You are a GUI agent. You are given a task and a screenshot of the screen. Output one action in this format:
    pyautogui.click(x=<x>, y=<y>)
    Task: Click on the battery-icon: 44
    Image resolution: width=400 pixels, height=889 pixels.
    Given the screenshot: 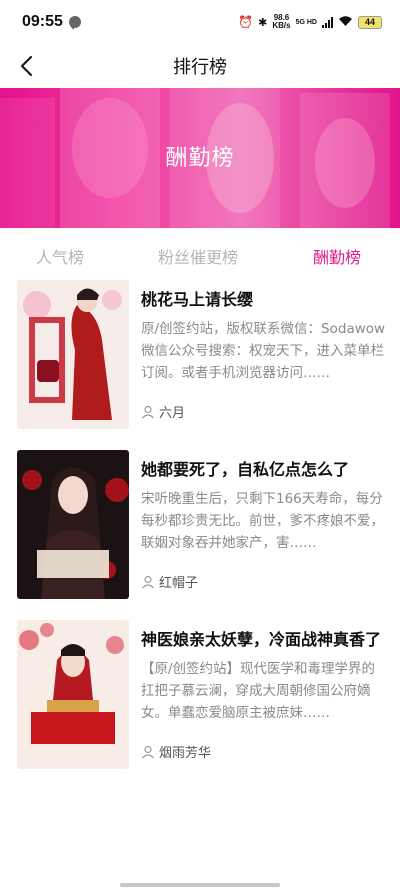 What is the action you would take?
    pyautogui.click(x=370, y=22)
    